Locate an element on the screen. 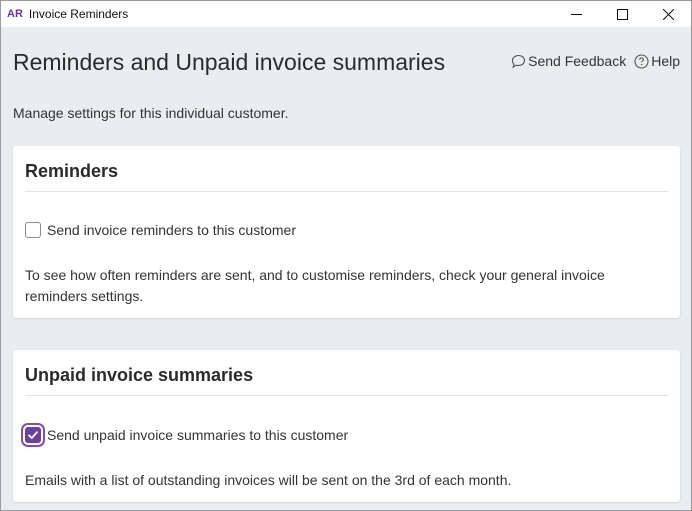 The image size is (692, 511). maximize-button is located at coordinates (622, 14).